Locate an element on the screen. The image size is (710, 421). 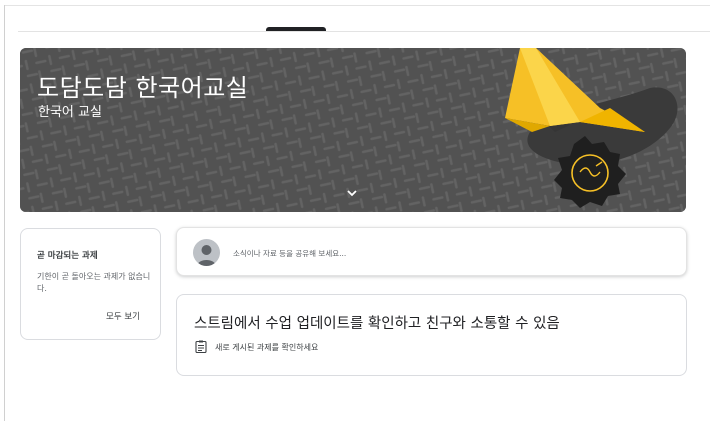
view-all-link: 모두 보기 is located at coordinates (123, 316).